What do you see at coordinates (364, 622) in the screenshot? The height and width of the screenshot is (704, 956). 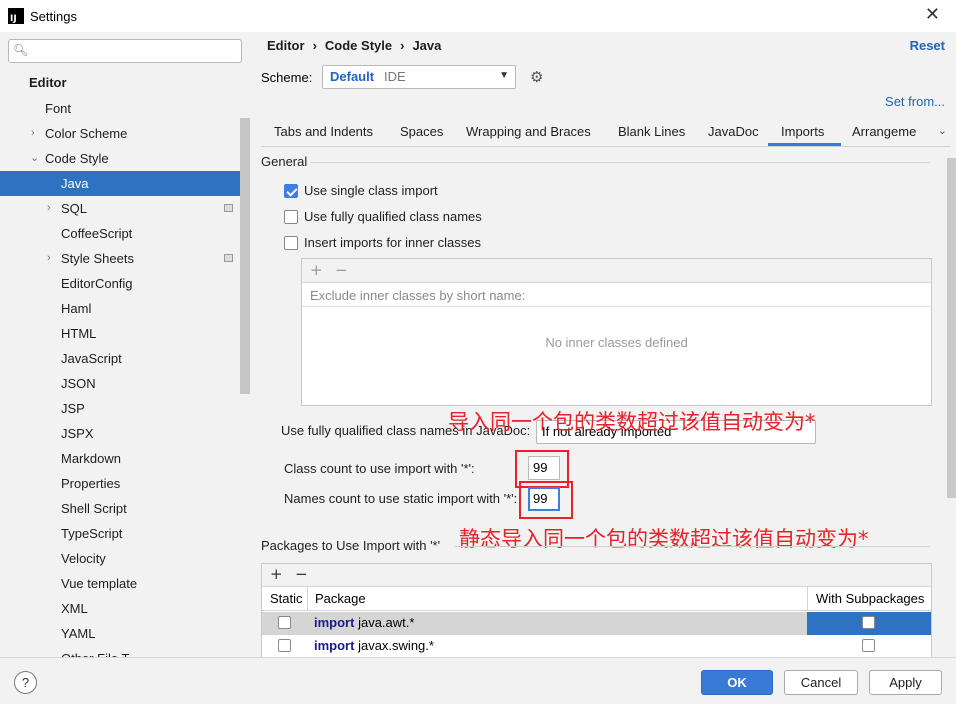 I see `package-cell: import java.awt.*` at bounding box center [364, 622].